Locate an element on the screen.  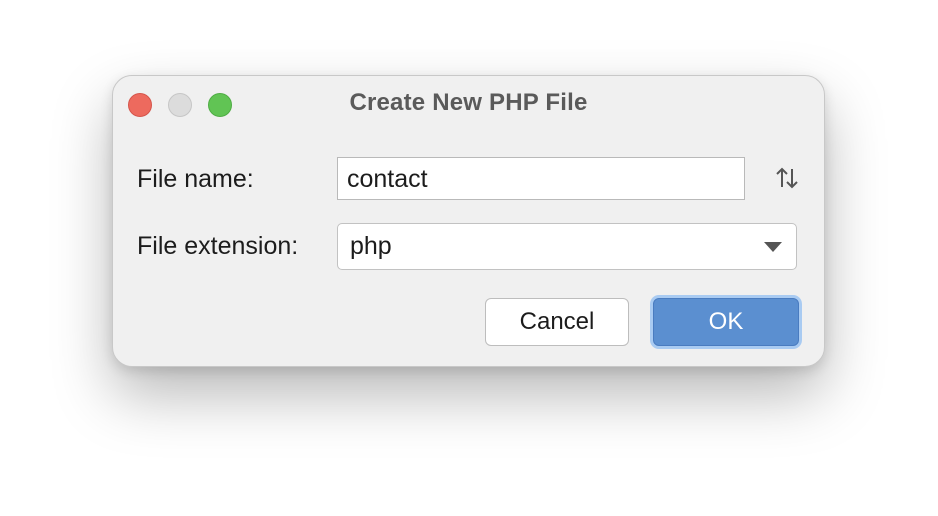
file-extension-value: php is located at coordinates (371, 246).